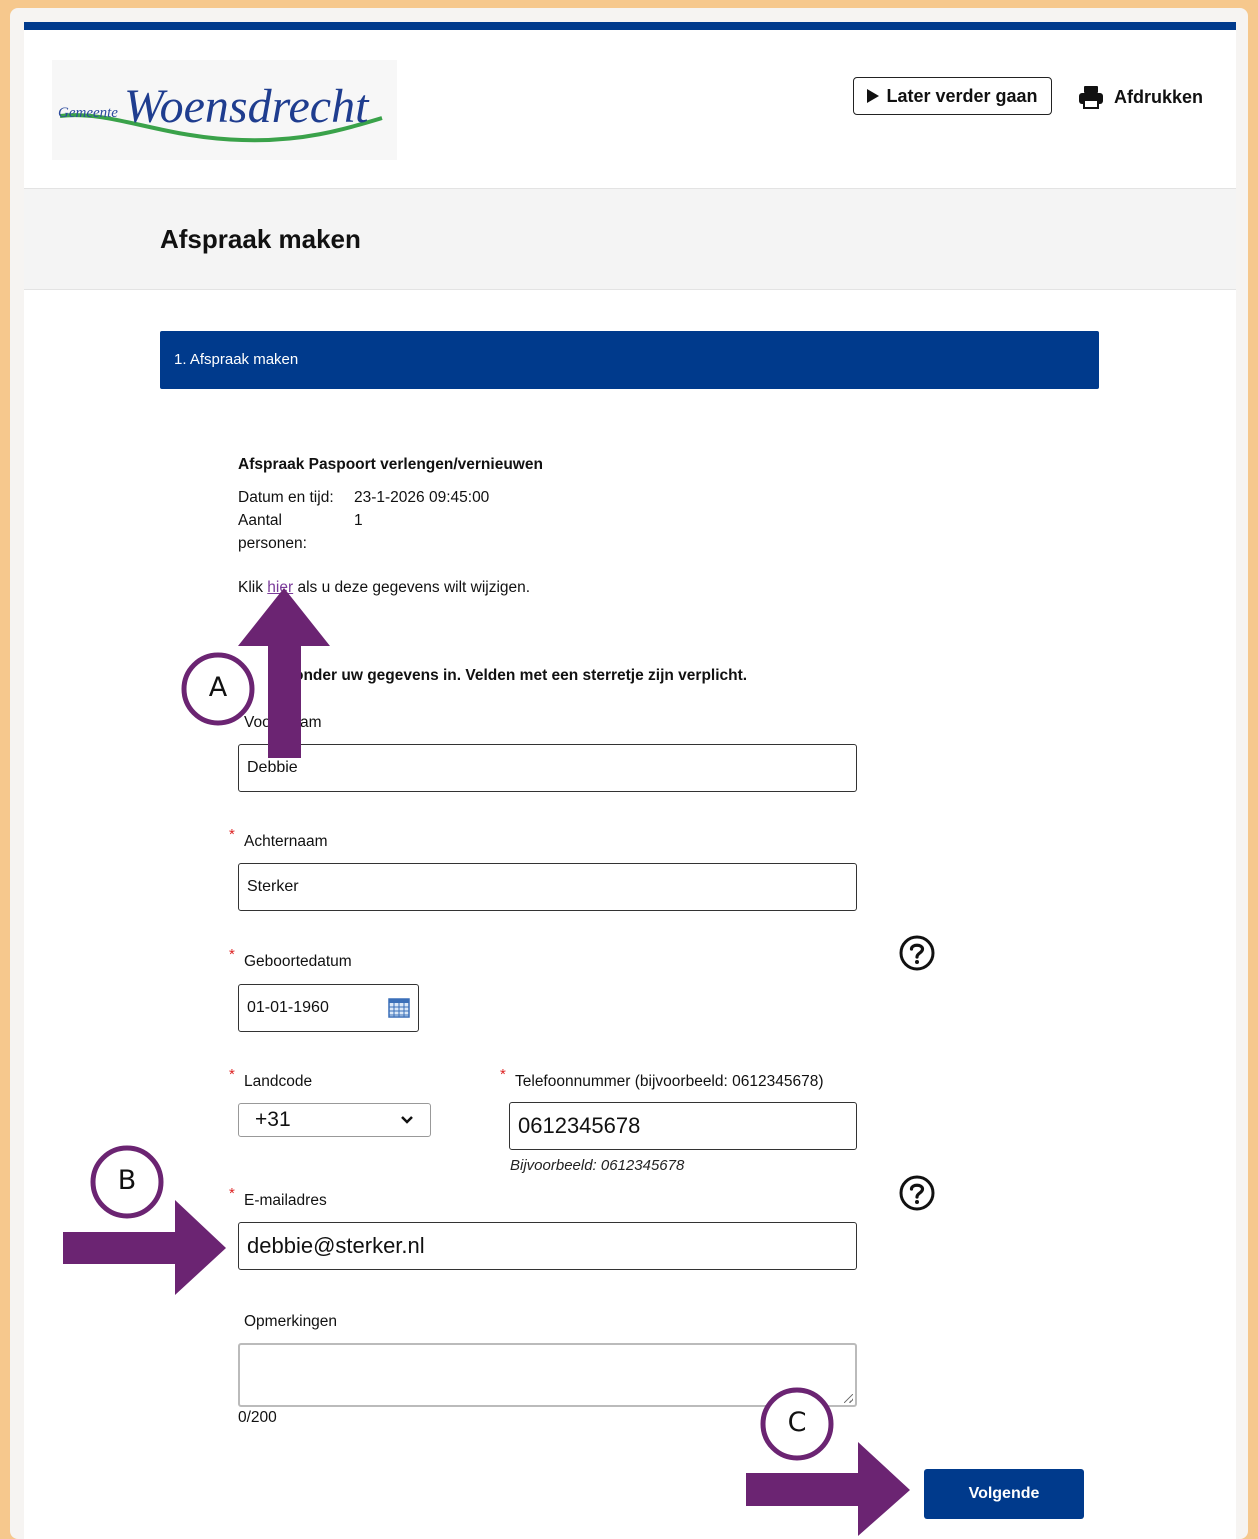  Describe the element at coordinates (284, 673) in the screenshot. I see `annotation-arrow-a` at that location.